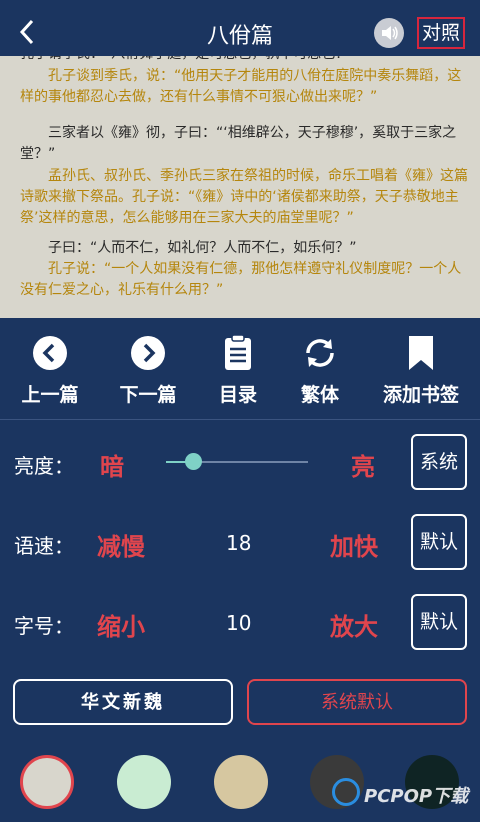 This screenshot has height=822, width=480. I want to click on fontsize-value: 10, so click(239, 623).